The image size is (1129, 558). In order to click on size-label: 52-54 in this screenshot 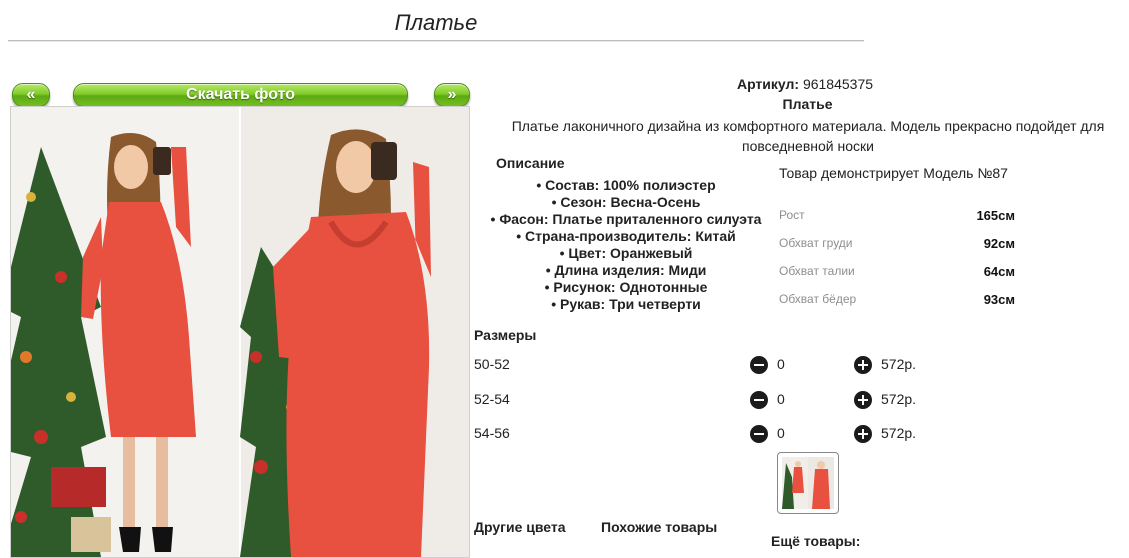, I will do `click(492, 399)`.